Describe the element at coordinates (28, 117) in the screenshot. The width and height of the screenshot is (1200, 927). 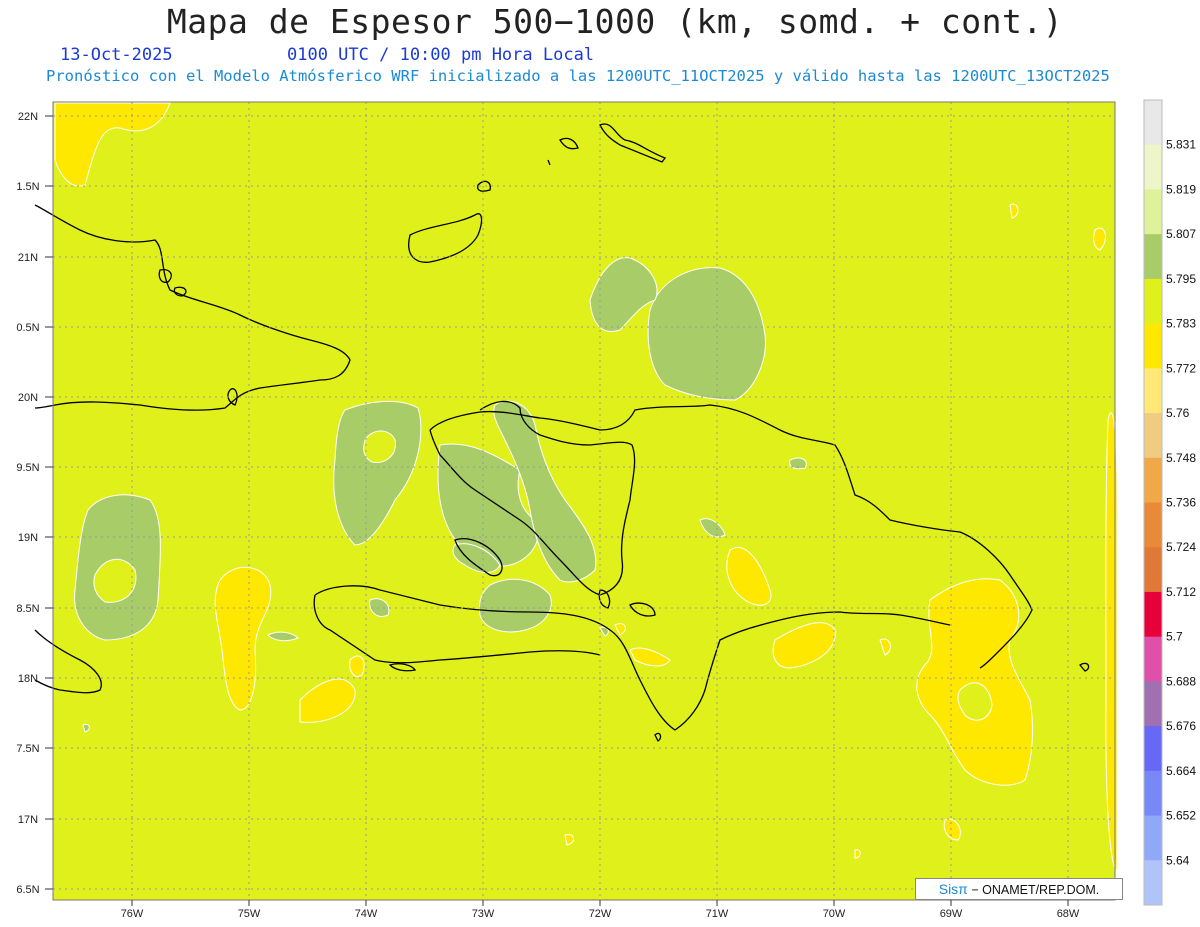
I see `lat-label: 22N` at that location.